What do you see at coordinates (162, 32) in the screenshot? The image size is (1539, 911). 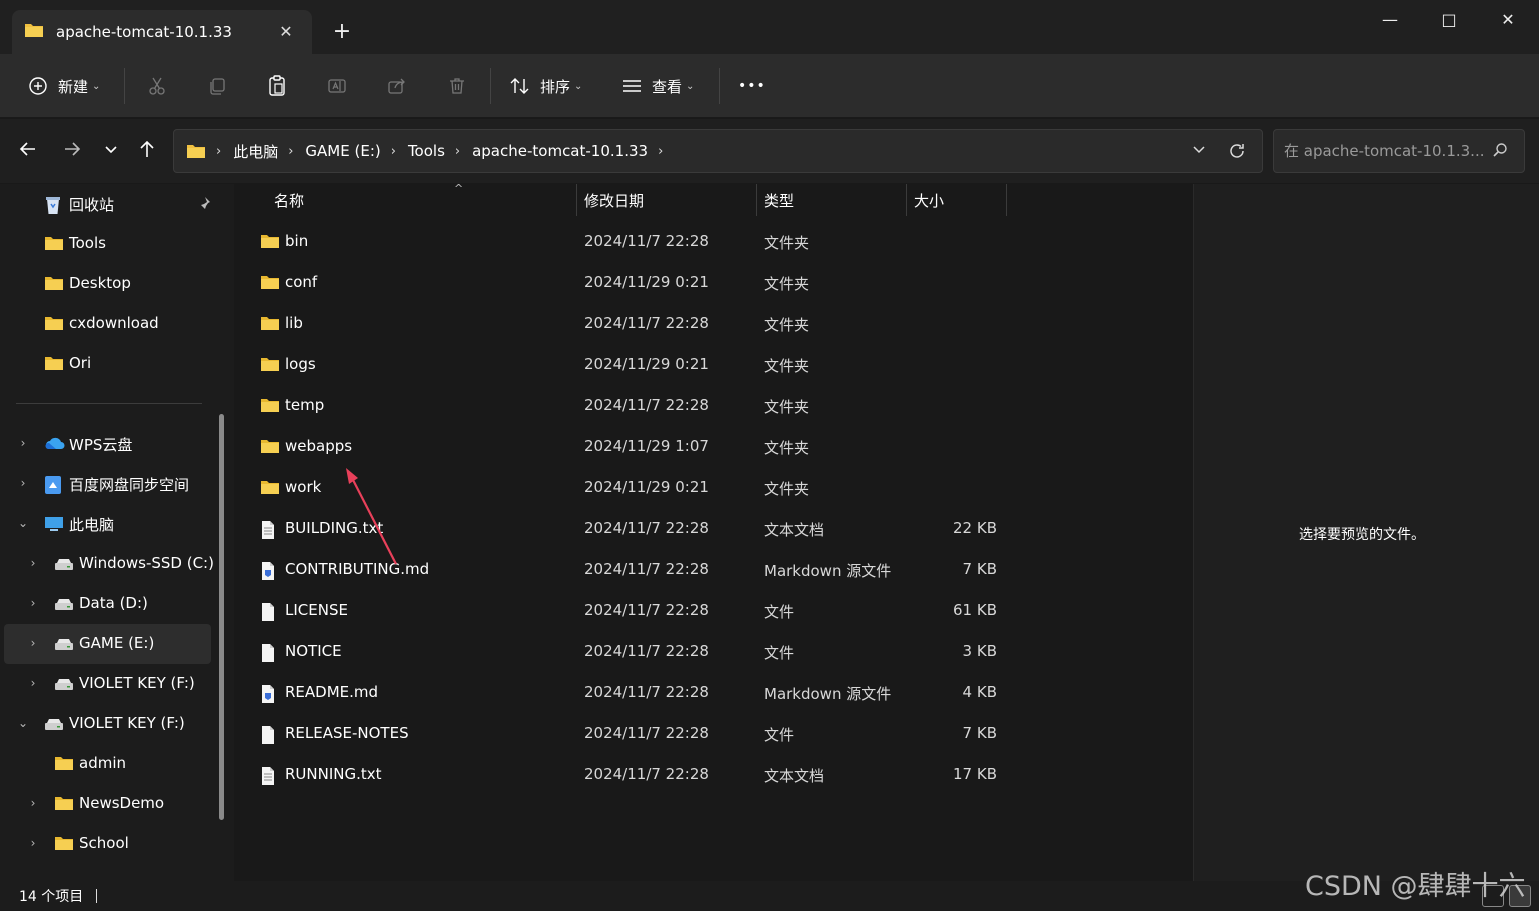 I see `tab-apache-tomcat: apache-tomcat-10.1.33 ✕` at bounding box center [162, 32].